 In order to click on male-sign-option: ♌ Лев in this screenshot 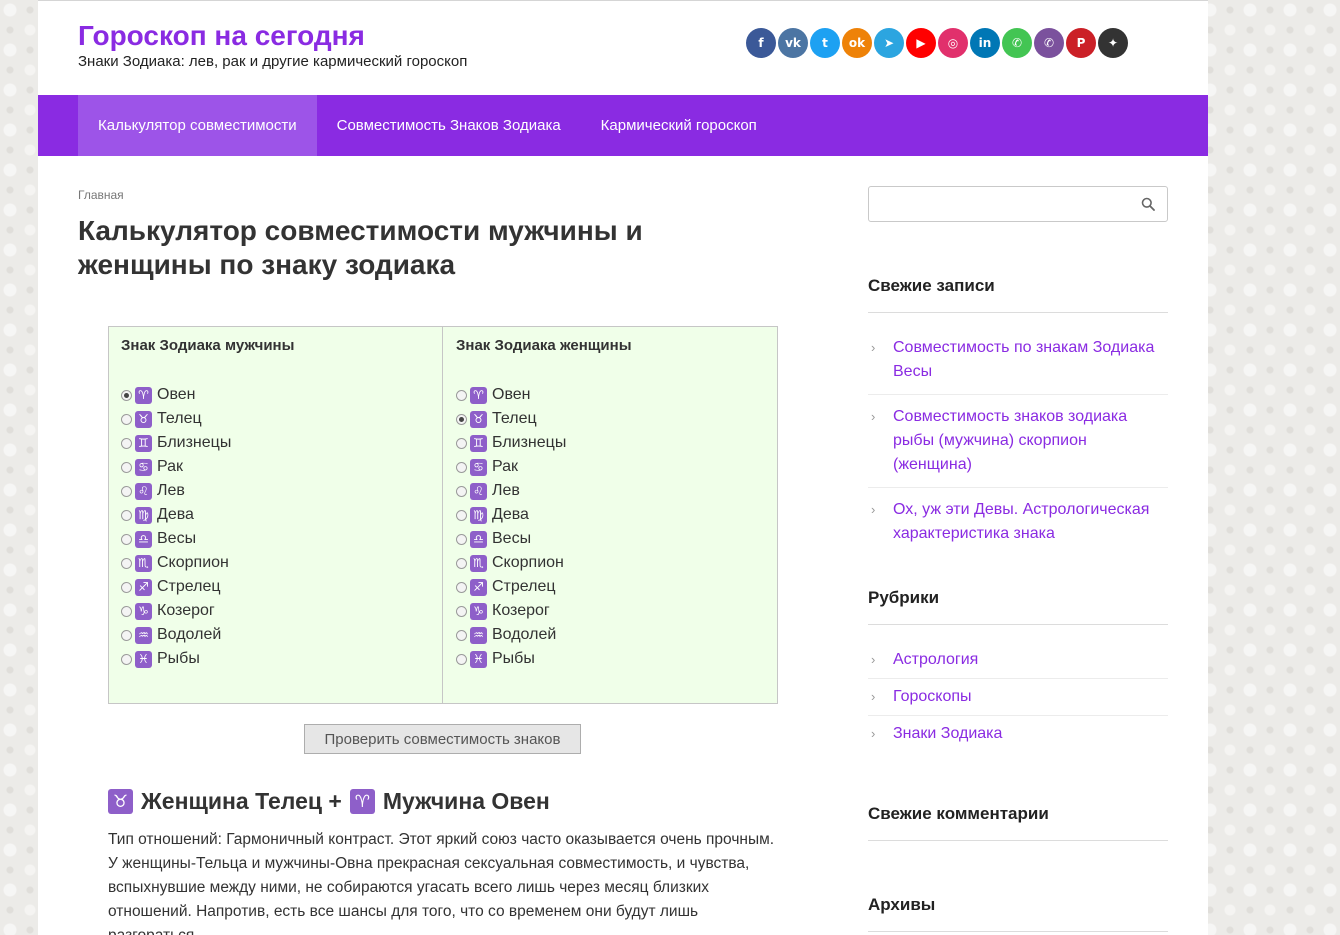, I will do `click(176, 491)`.